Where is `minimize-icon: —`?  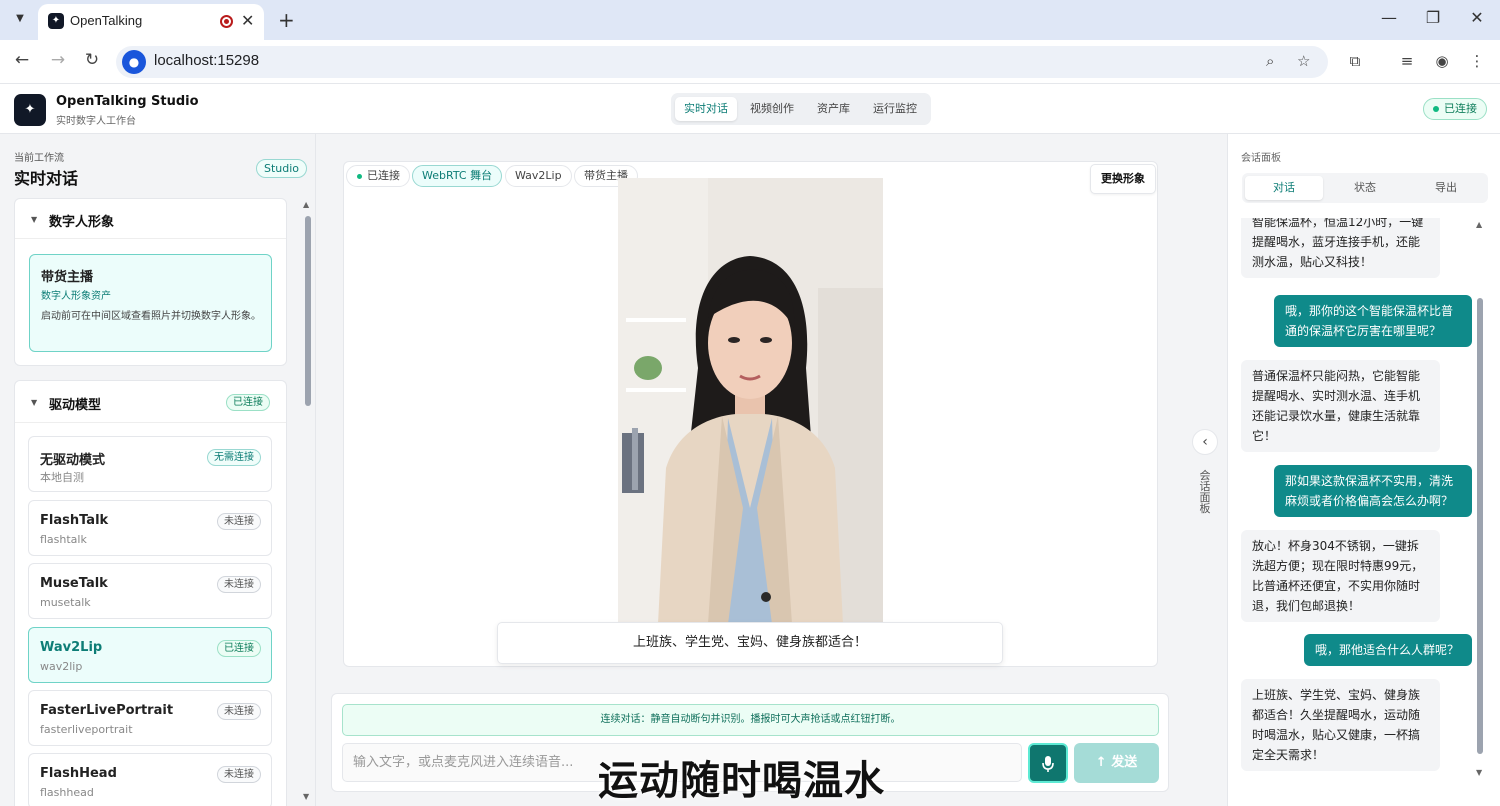 minimize-icon: — is located at coordinates (1389, 17).